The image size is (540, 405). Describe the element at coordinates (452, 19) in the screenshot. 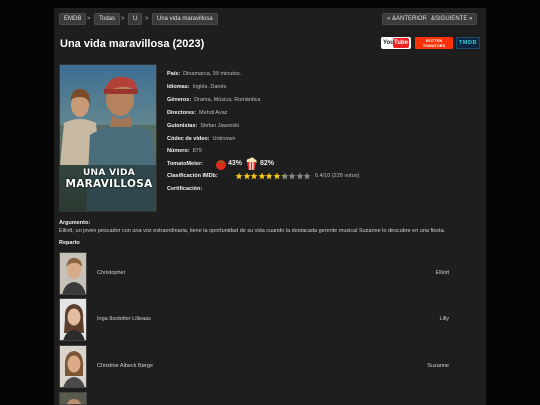

I see `next-button: &SIGUIENTE »` at that location.